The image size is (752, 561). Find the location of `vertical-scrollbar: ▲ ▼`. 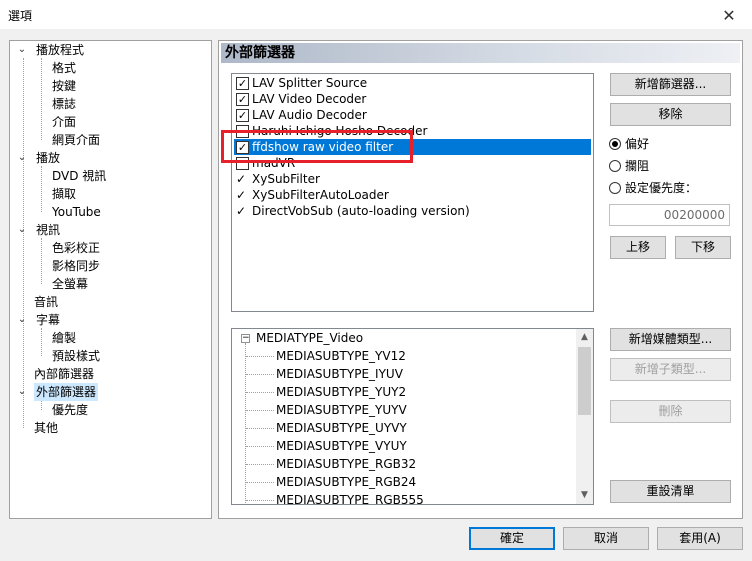

vertical-scrollbar: ▲ ▼ is located at coordinates (584, 416).